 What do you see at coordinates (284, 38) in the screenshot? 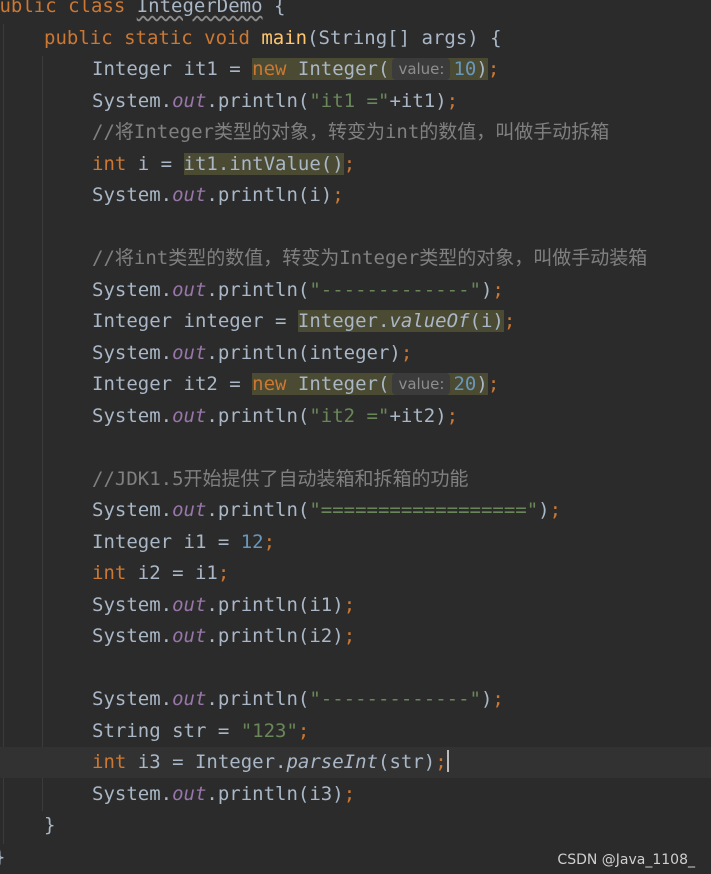
I see `method-name: main` at bounding box center [284, 38].